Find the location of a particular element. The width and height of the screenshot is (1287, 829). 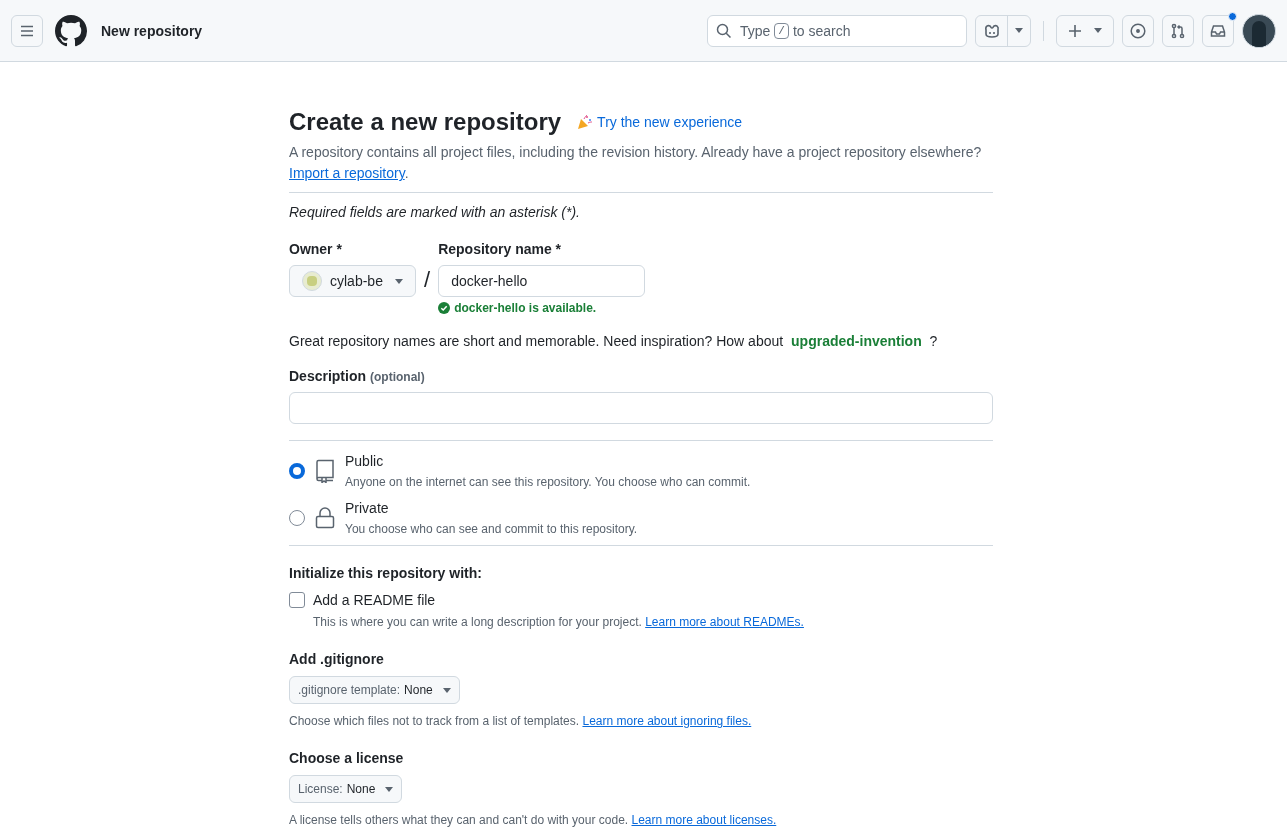

checkbox is located at coordinates (297, 600).